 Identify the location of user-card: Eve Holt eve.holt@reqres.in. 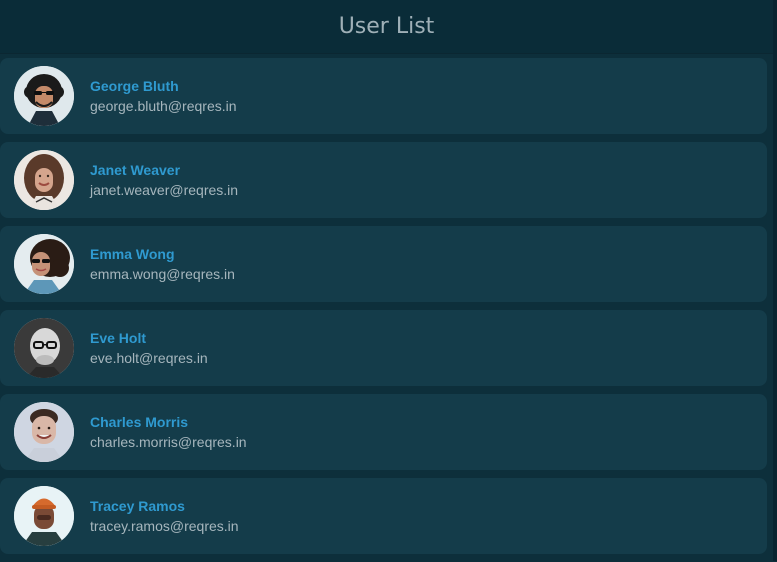
(383, 348).